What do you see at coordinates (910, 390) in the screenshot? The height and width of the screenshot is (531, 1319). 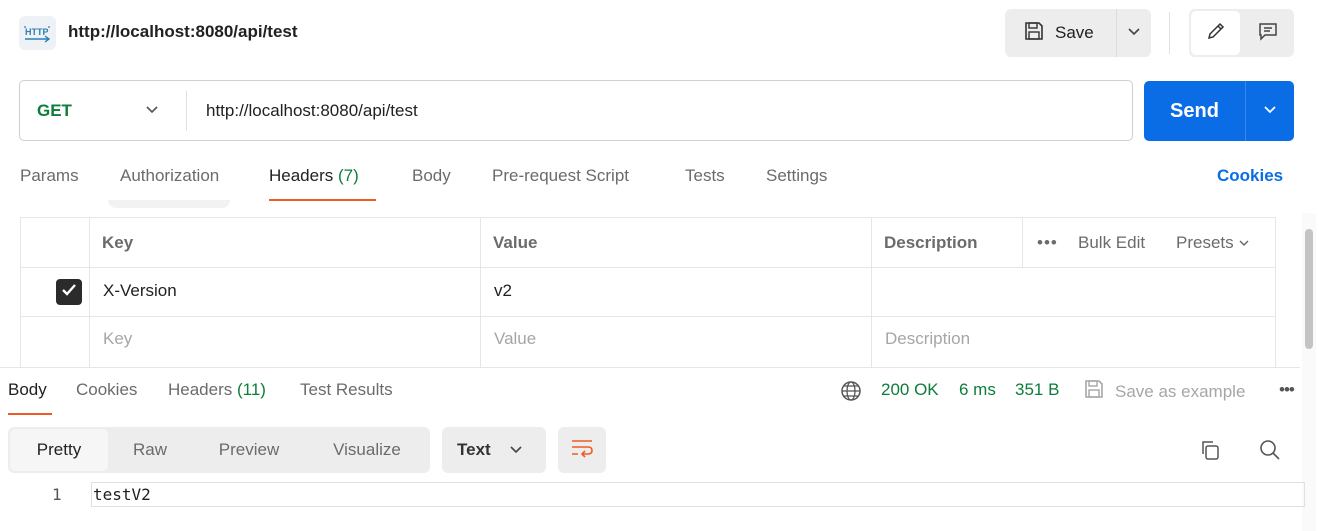 I see `status-code: 200 OK` at bounding box center [910, 390].